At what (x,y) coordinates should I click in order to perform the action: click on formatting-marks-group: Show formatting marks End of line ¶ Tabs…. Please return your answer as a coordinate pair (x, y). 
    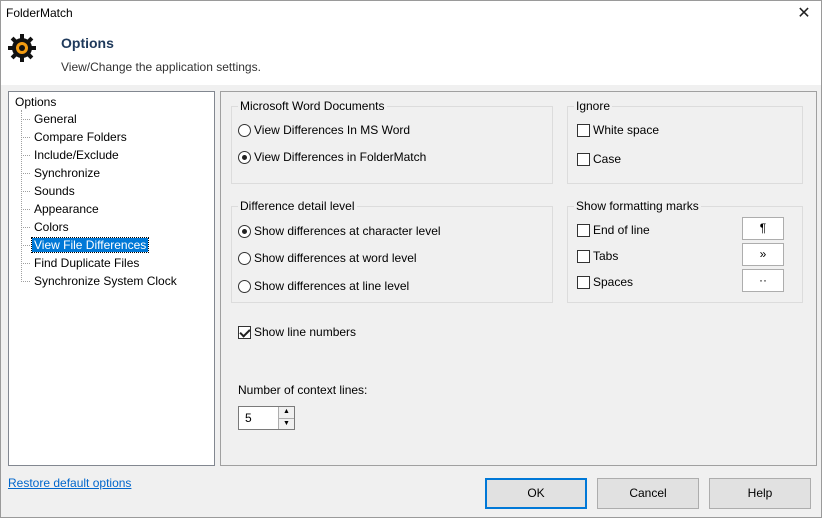
    Looking at the image, I should click on (685, 251).